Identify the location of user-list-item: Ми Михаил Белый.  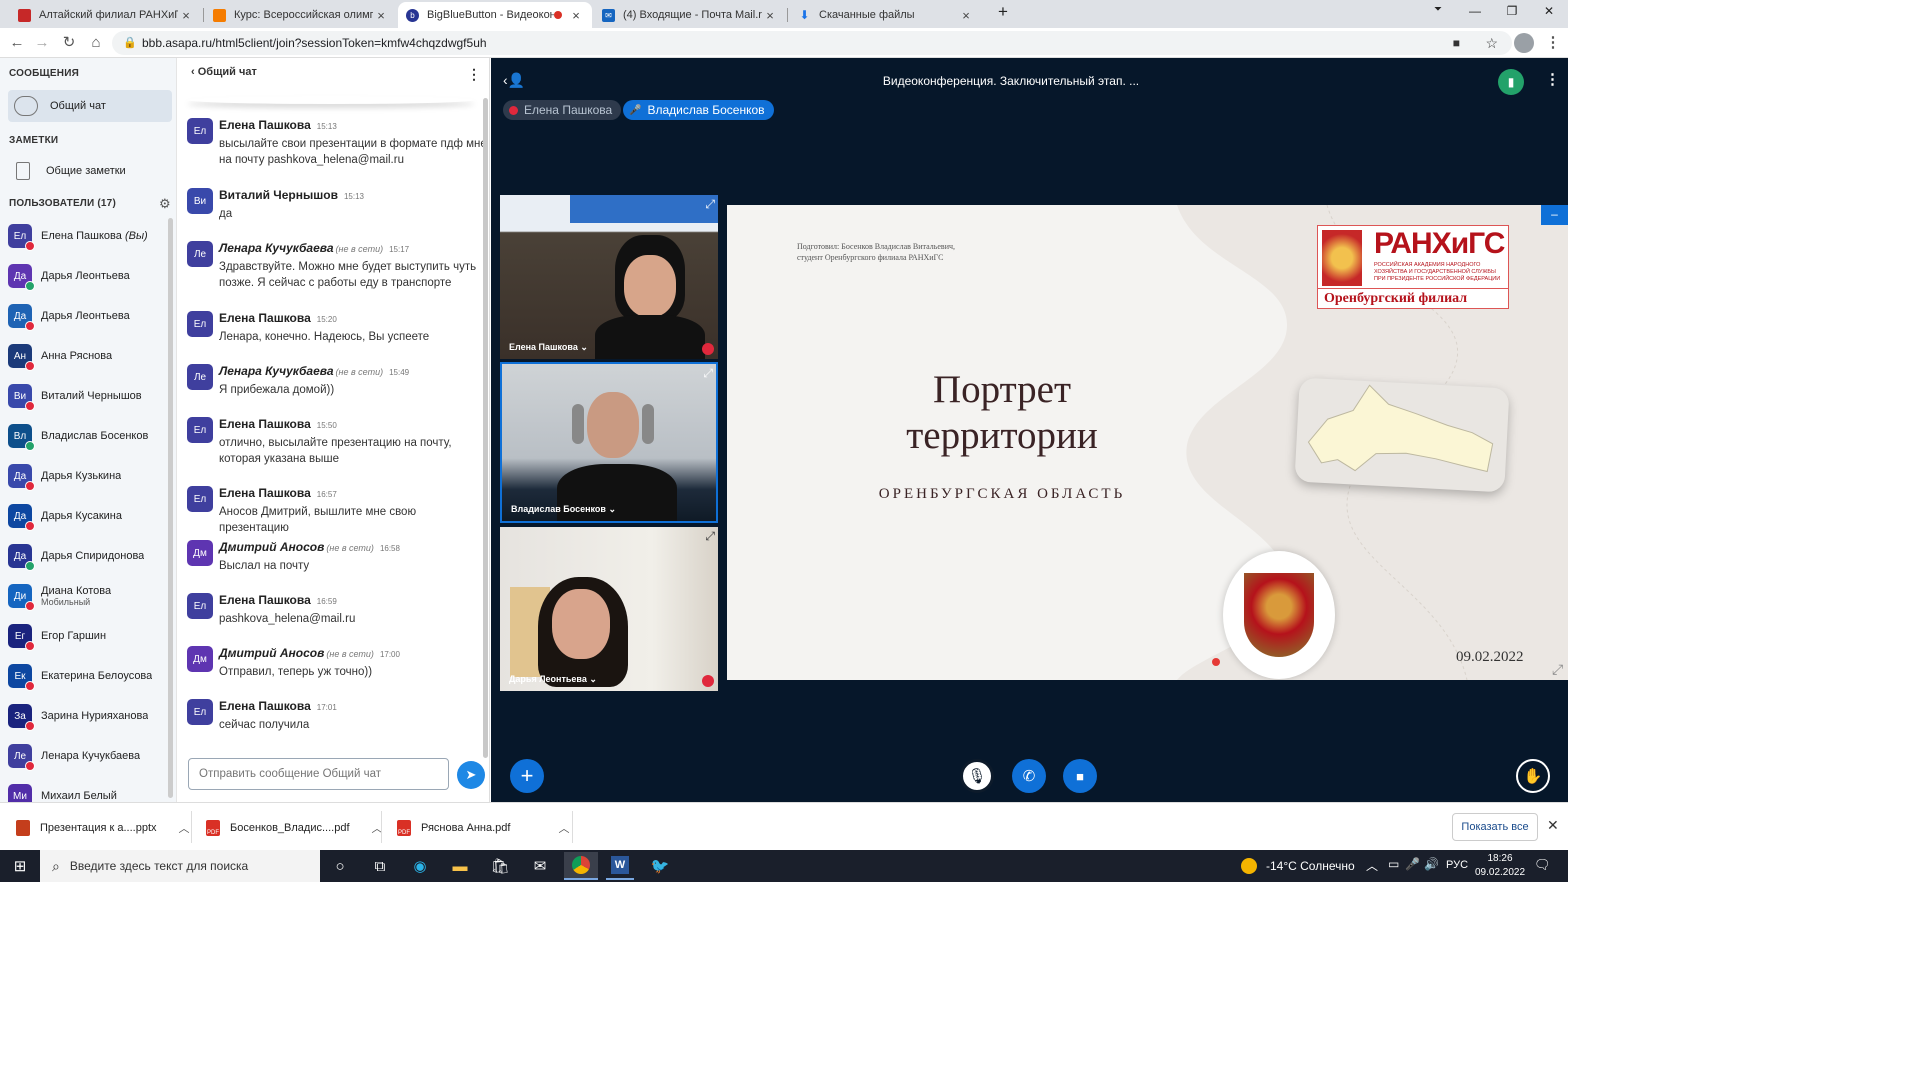
(90, 791).